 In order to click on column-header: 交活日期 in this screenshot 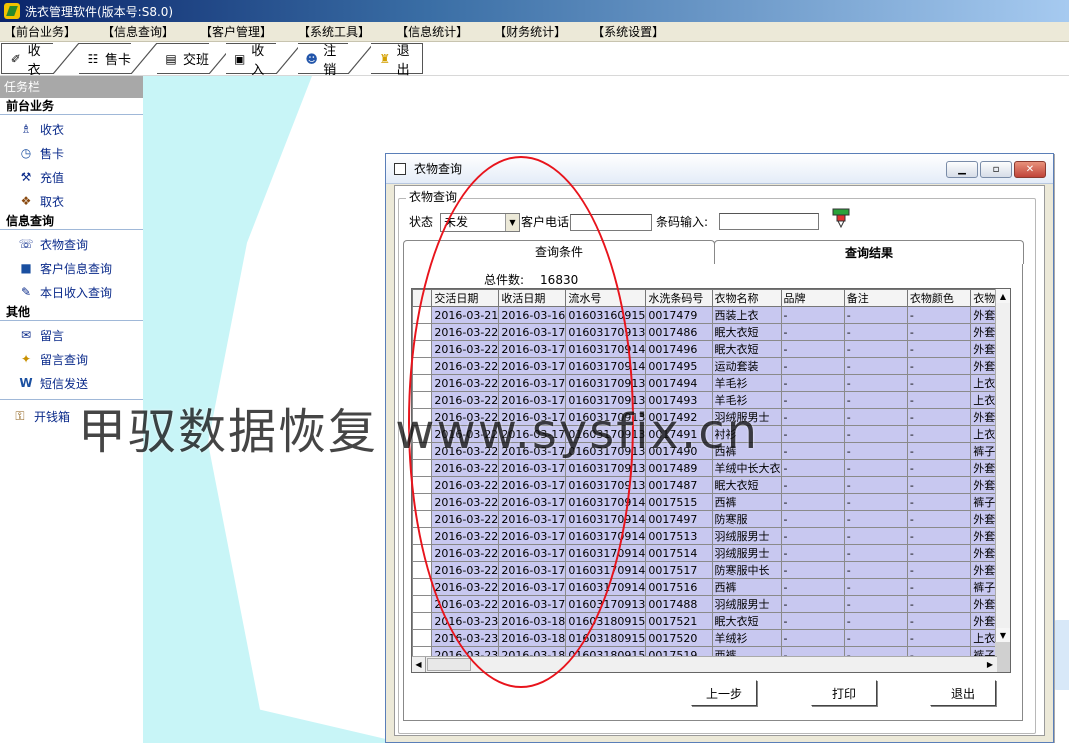, I will do `click(465, 298)`.